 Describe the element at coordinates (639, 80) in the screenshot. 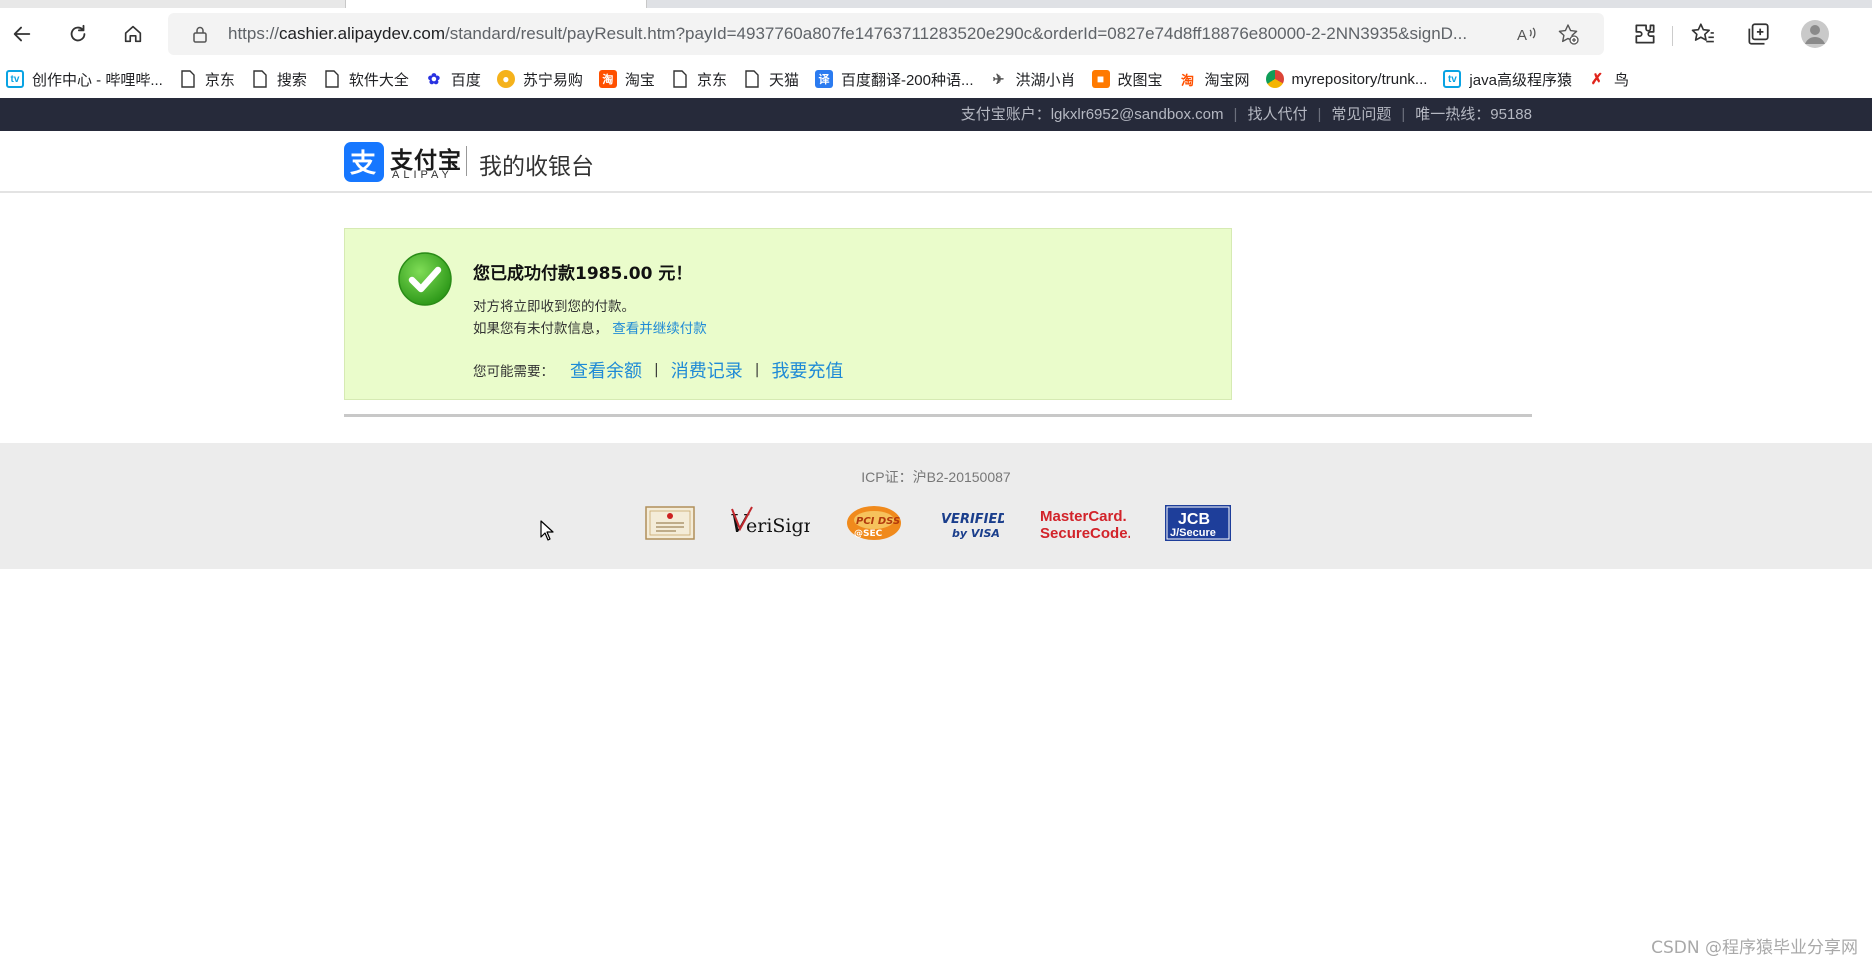

I see `bookmark-label: 淘宝` at that location.